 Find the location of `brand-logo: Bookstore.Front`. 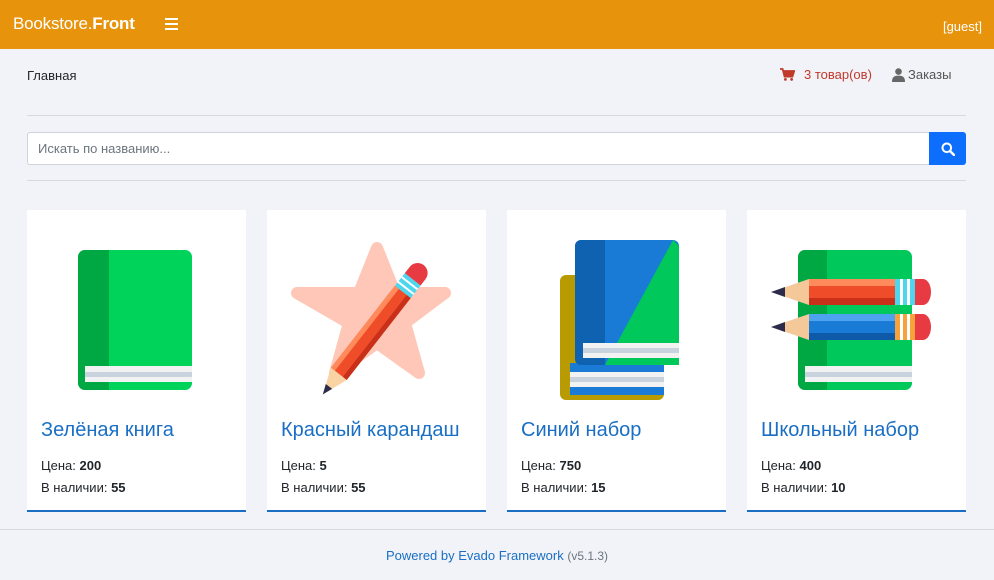

brand-logo: Bookstore.Front is located at coordinates (74, 24).